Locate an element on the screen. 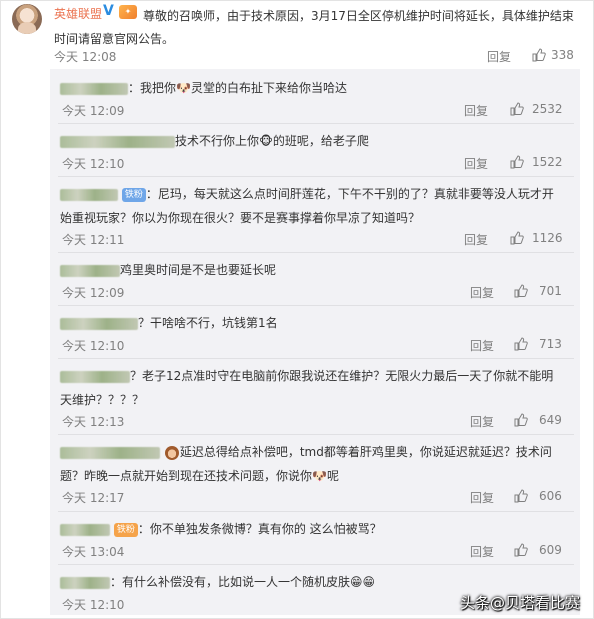 This screenshot has width=594, height=619. comment-item: 技术不行你上你🐵的班呢，给老子爬 is located at coordinates (312, 141).